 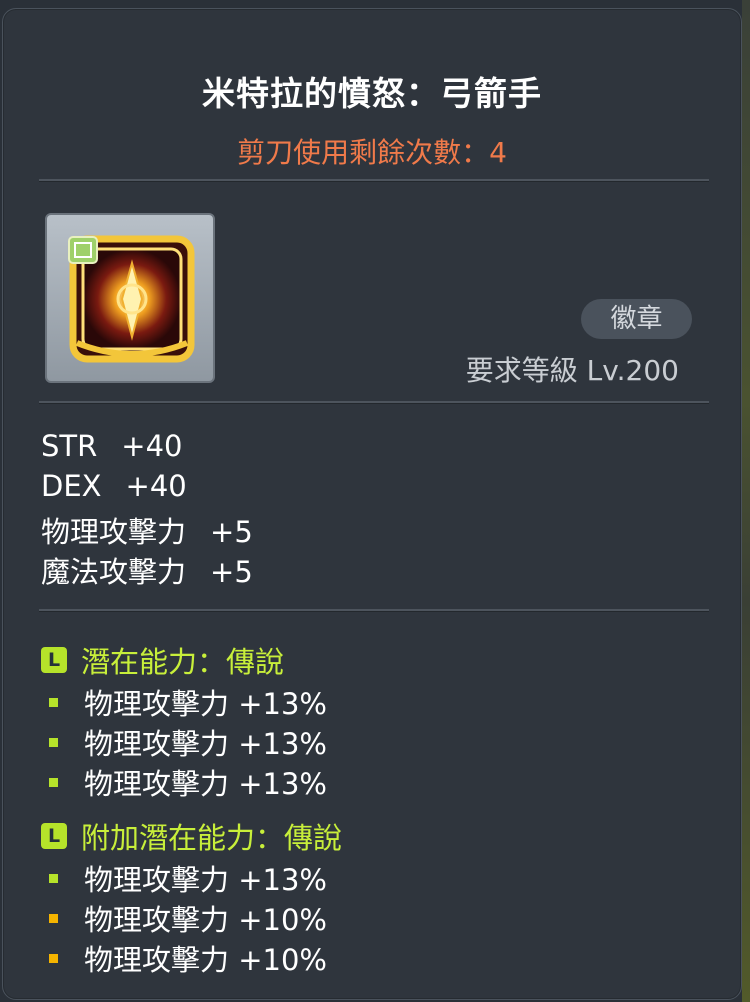 I want to click on stat-name: 物理攻擊力, so click(x=114, y=532).